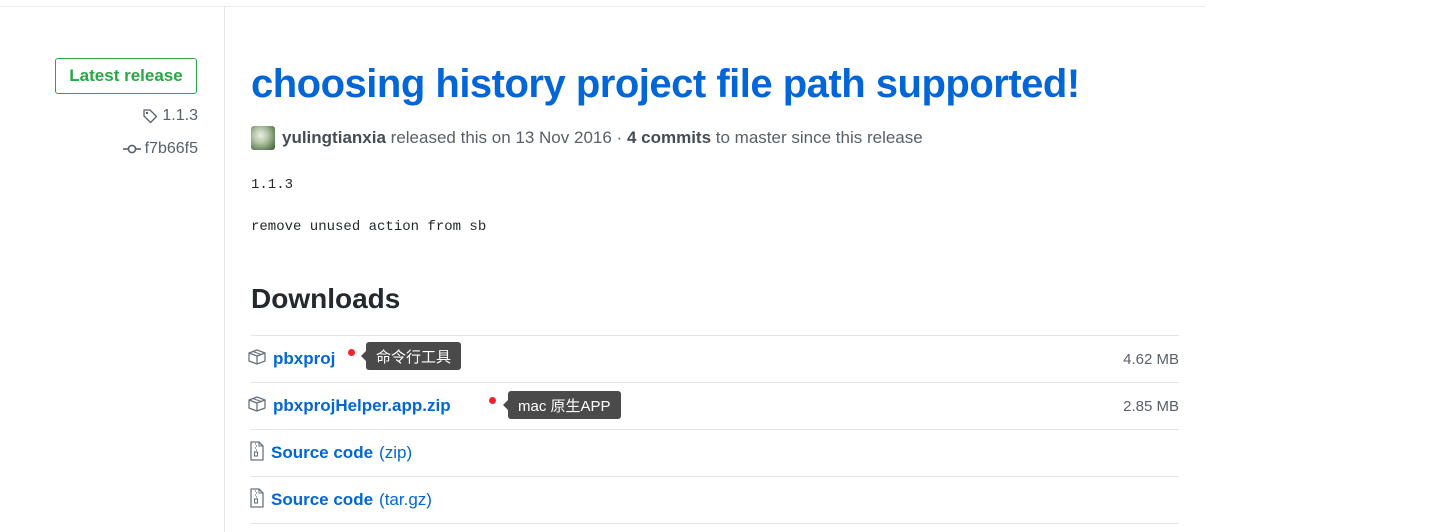  Describe the element at coordinates (1151, 406) in the screenshot. I see `asset-size: 2.85 MB` at that location.